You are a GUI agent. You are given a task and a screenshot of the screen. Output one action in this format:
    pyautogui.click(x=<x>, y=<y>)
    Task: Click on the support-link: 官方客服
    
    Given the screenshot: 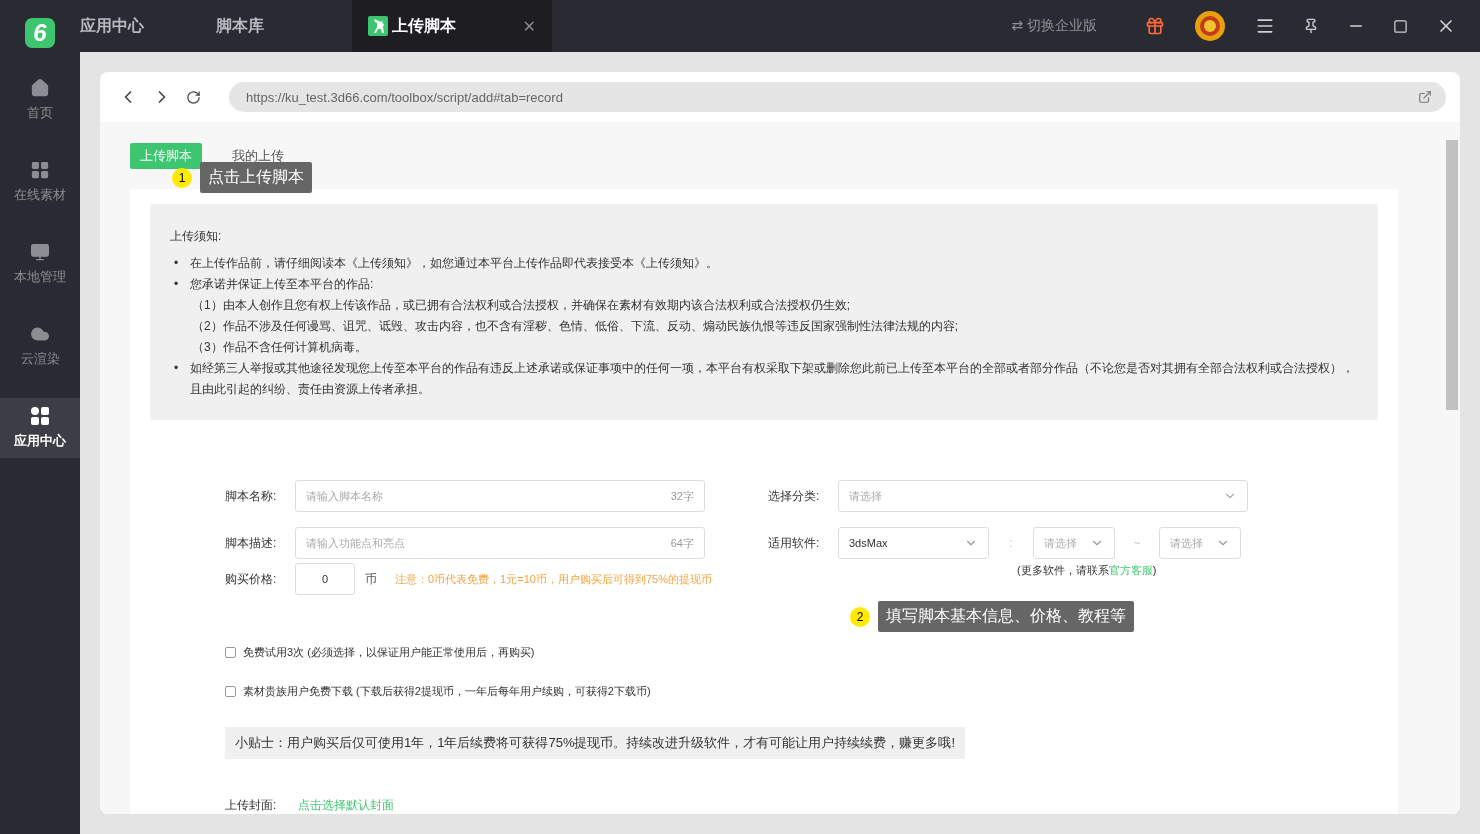 What is the action you would take?
    pyautogui.click(x=1130, y=570)
    